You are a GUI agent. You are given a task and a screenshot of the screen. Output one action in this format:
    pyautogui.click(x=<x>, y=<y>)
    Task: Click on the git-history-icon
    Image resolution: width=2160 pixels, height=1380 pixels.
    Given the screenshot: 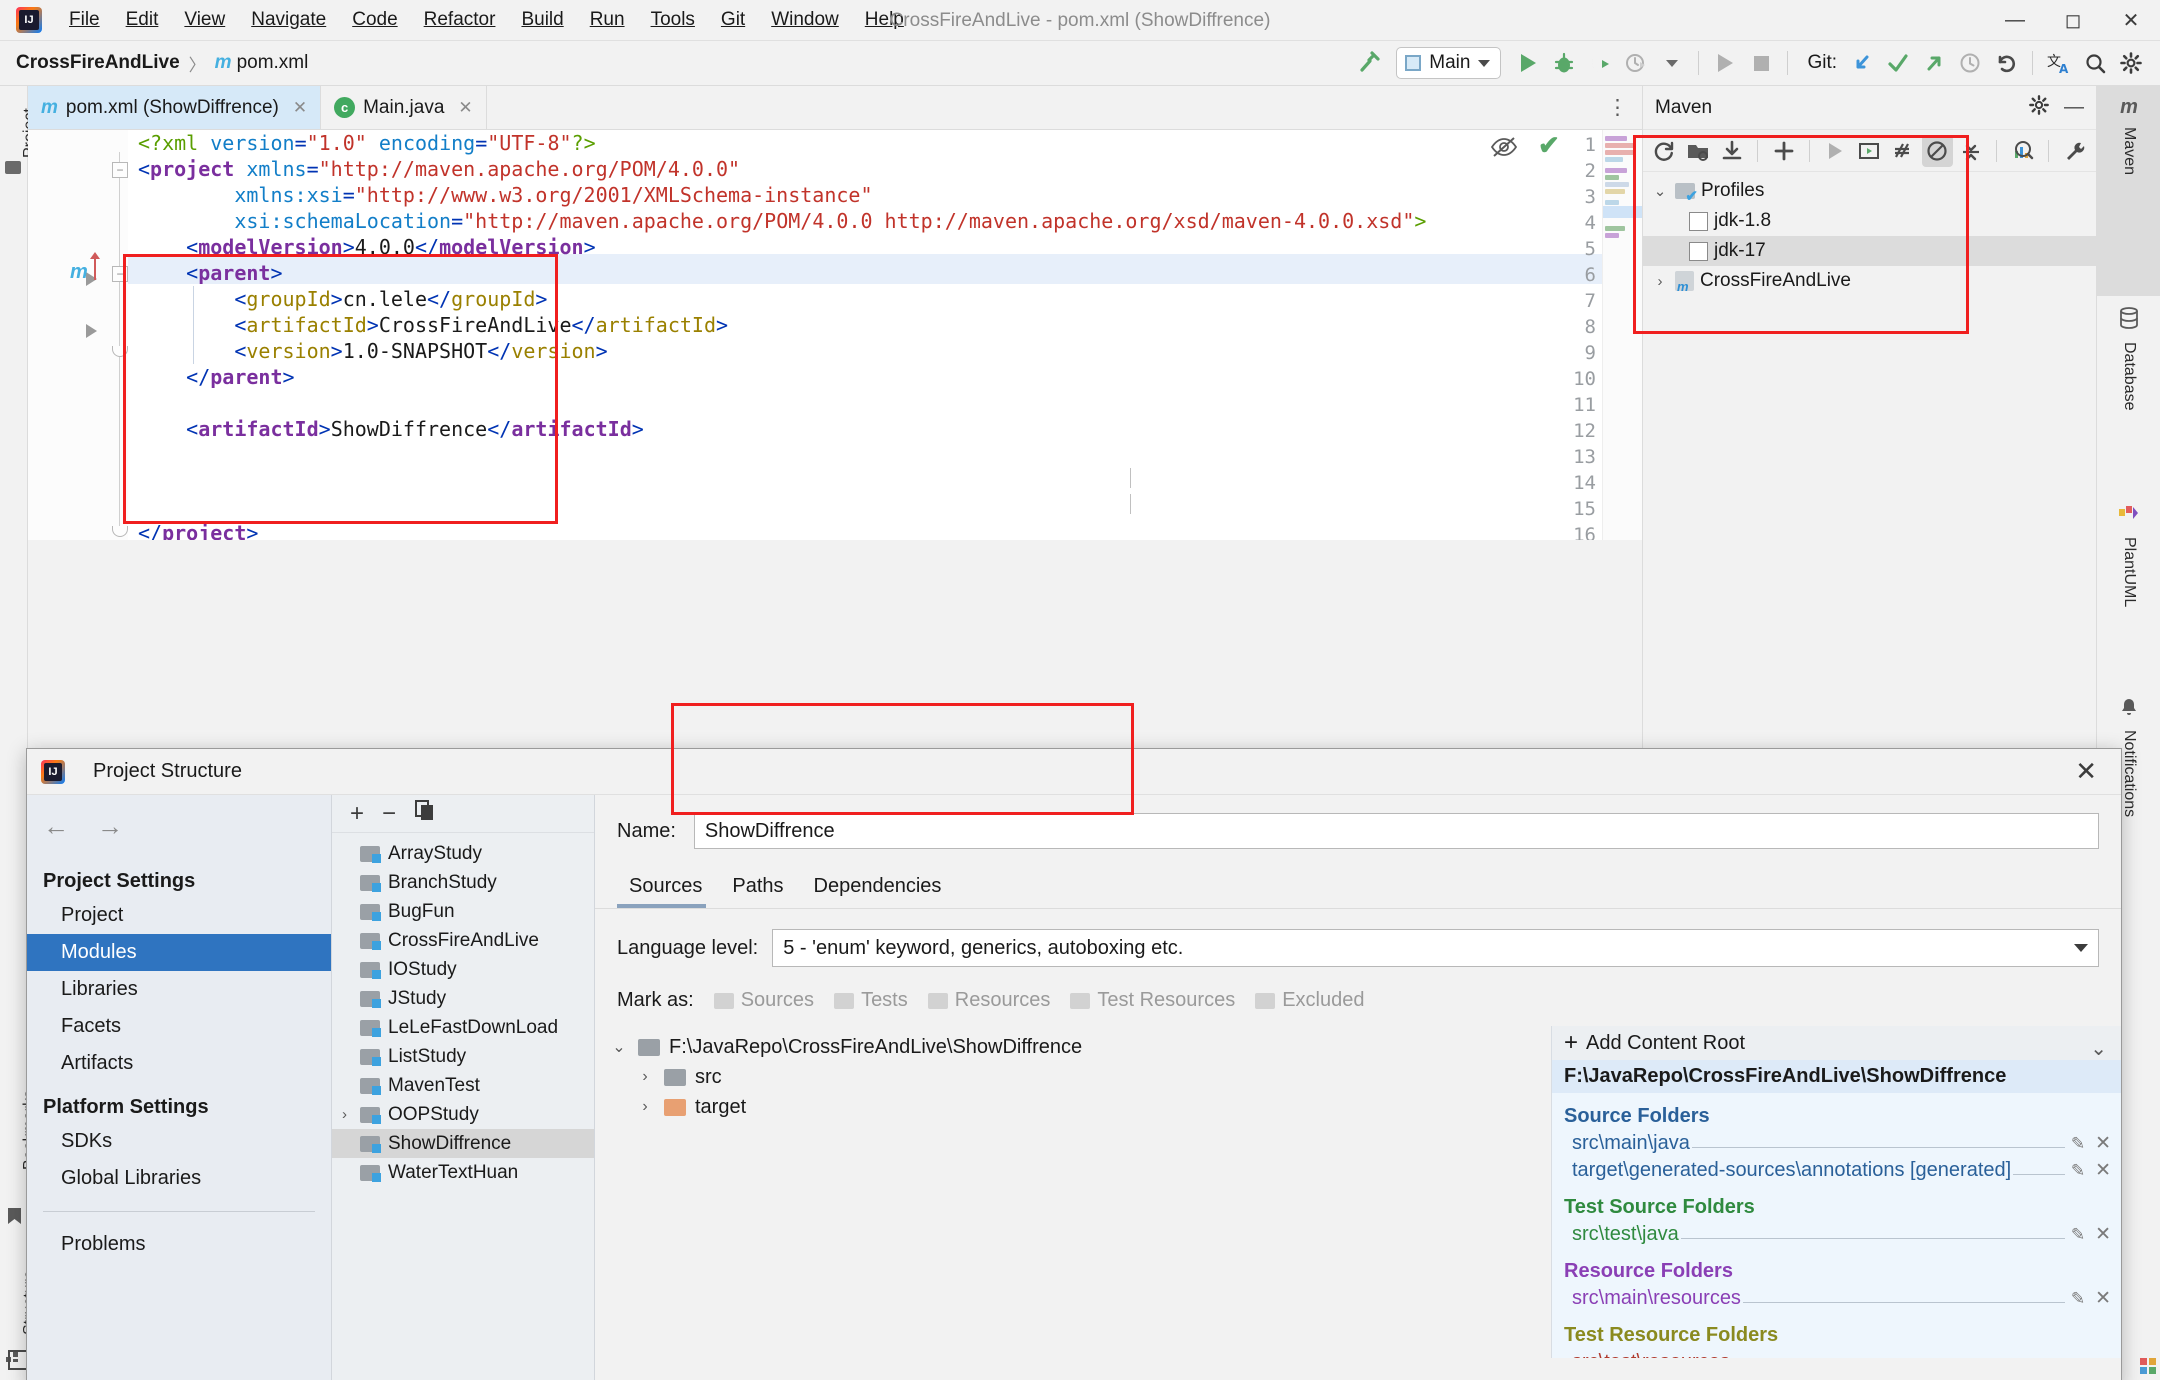 What is the action you would take?
    pyautogui.click(x=1970, y=63)
    